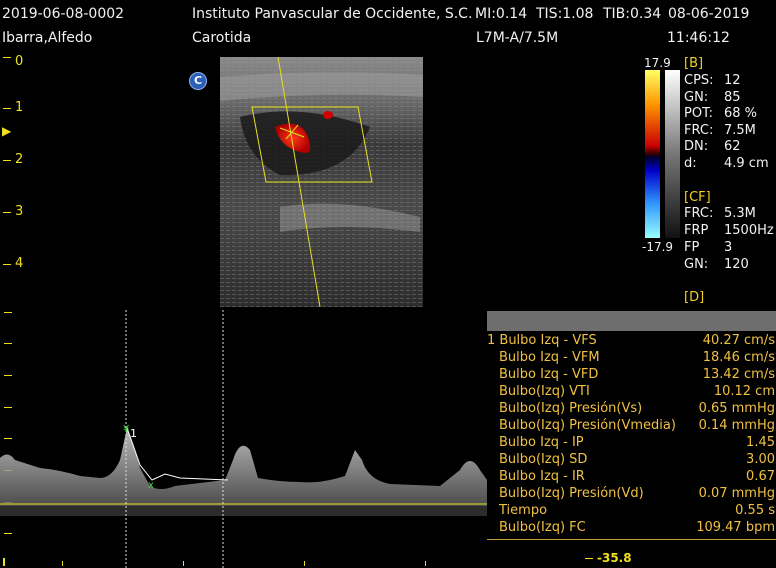 Image resolution: width=776 pixels, height=568 pixels. I want to click on color-mode-badge: C, so click(198, 81).